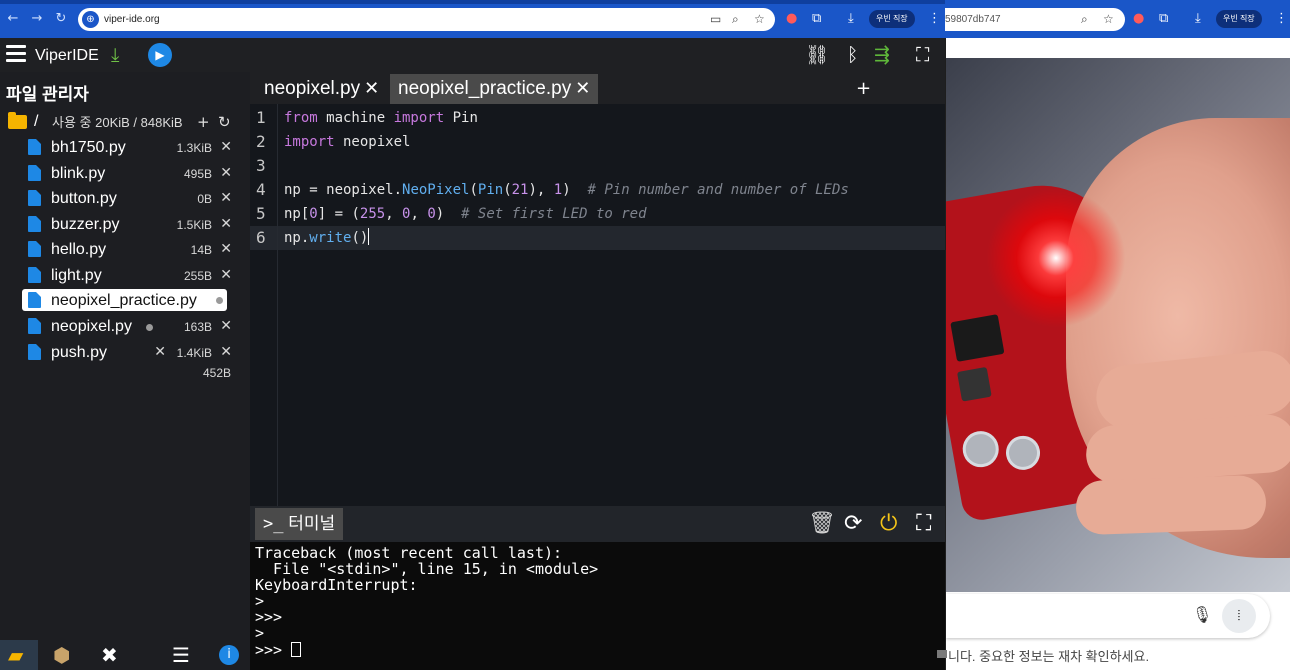  Describe the element at coordinates (201, 250) in the screenshot. I see `file-size: 14B` at that location.